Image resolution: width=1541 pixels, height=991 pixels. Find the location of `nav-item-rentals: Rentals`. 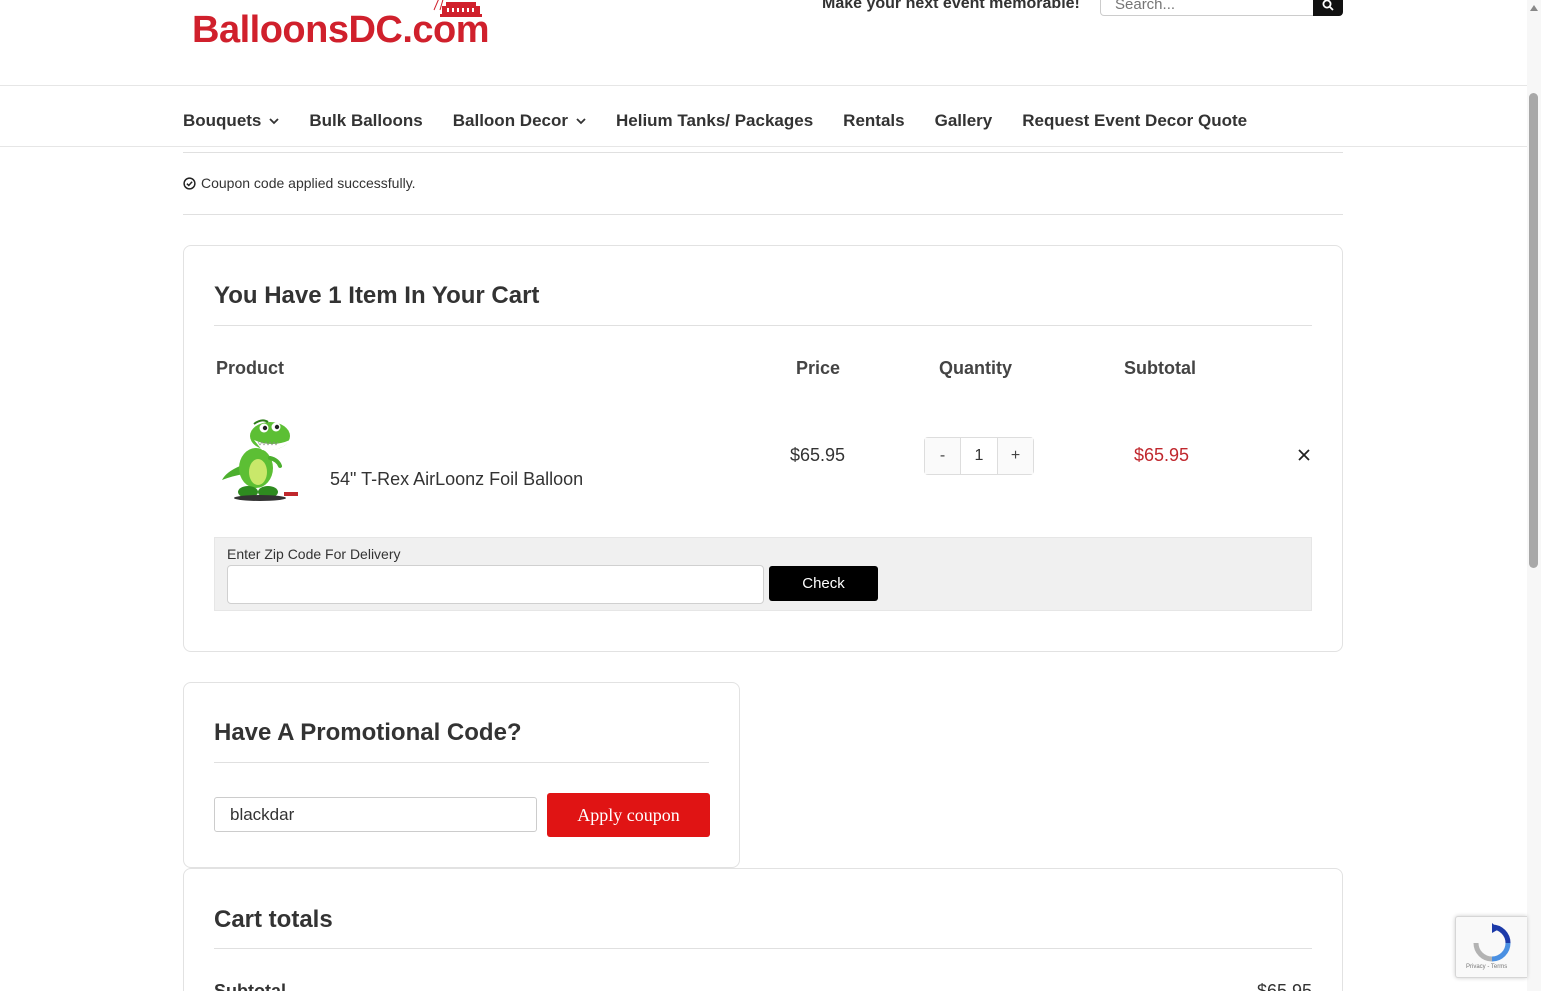

nav-item-rentals: Rentals is located at coordinates (873, 121).